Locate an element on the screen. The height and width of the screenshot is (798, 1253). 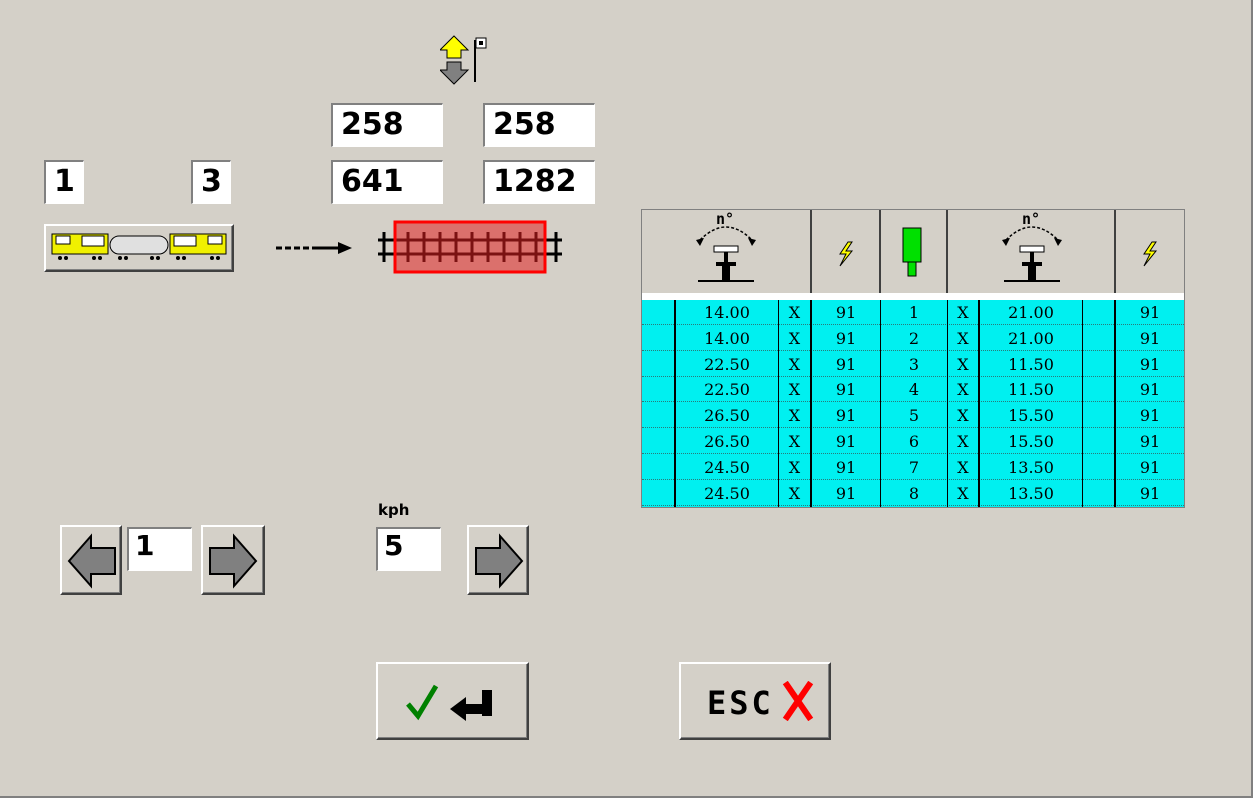
arrow-left-icon is located at coordinates (91, 561).